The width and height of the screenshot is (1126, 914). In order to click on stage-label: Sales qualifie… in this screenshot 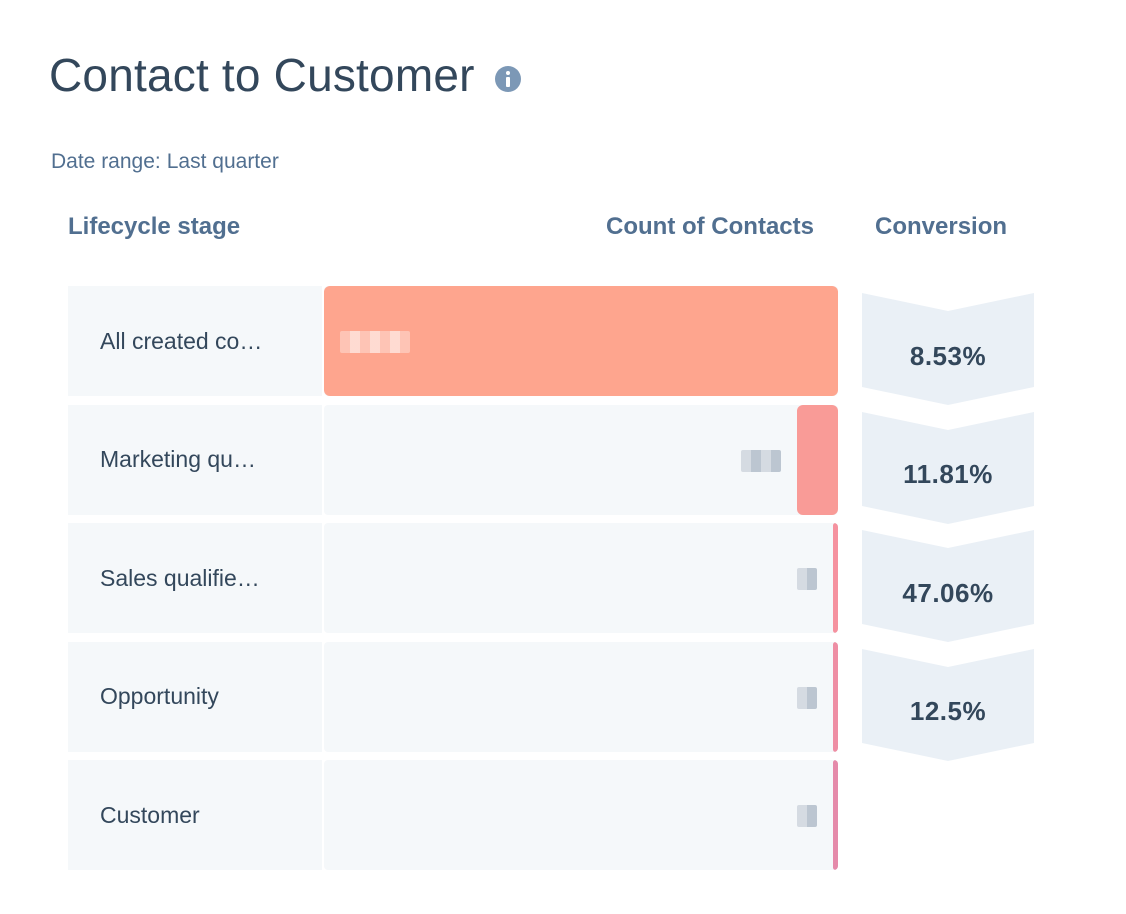, I will do `click(180, 577)`.